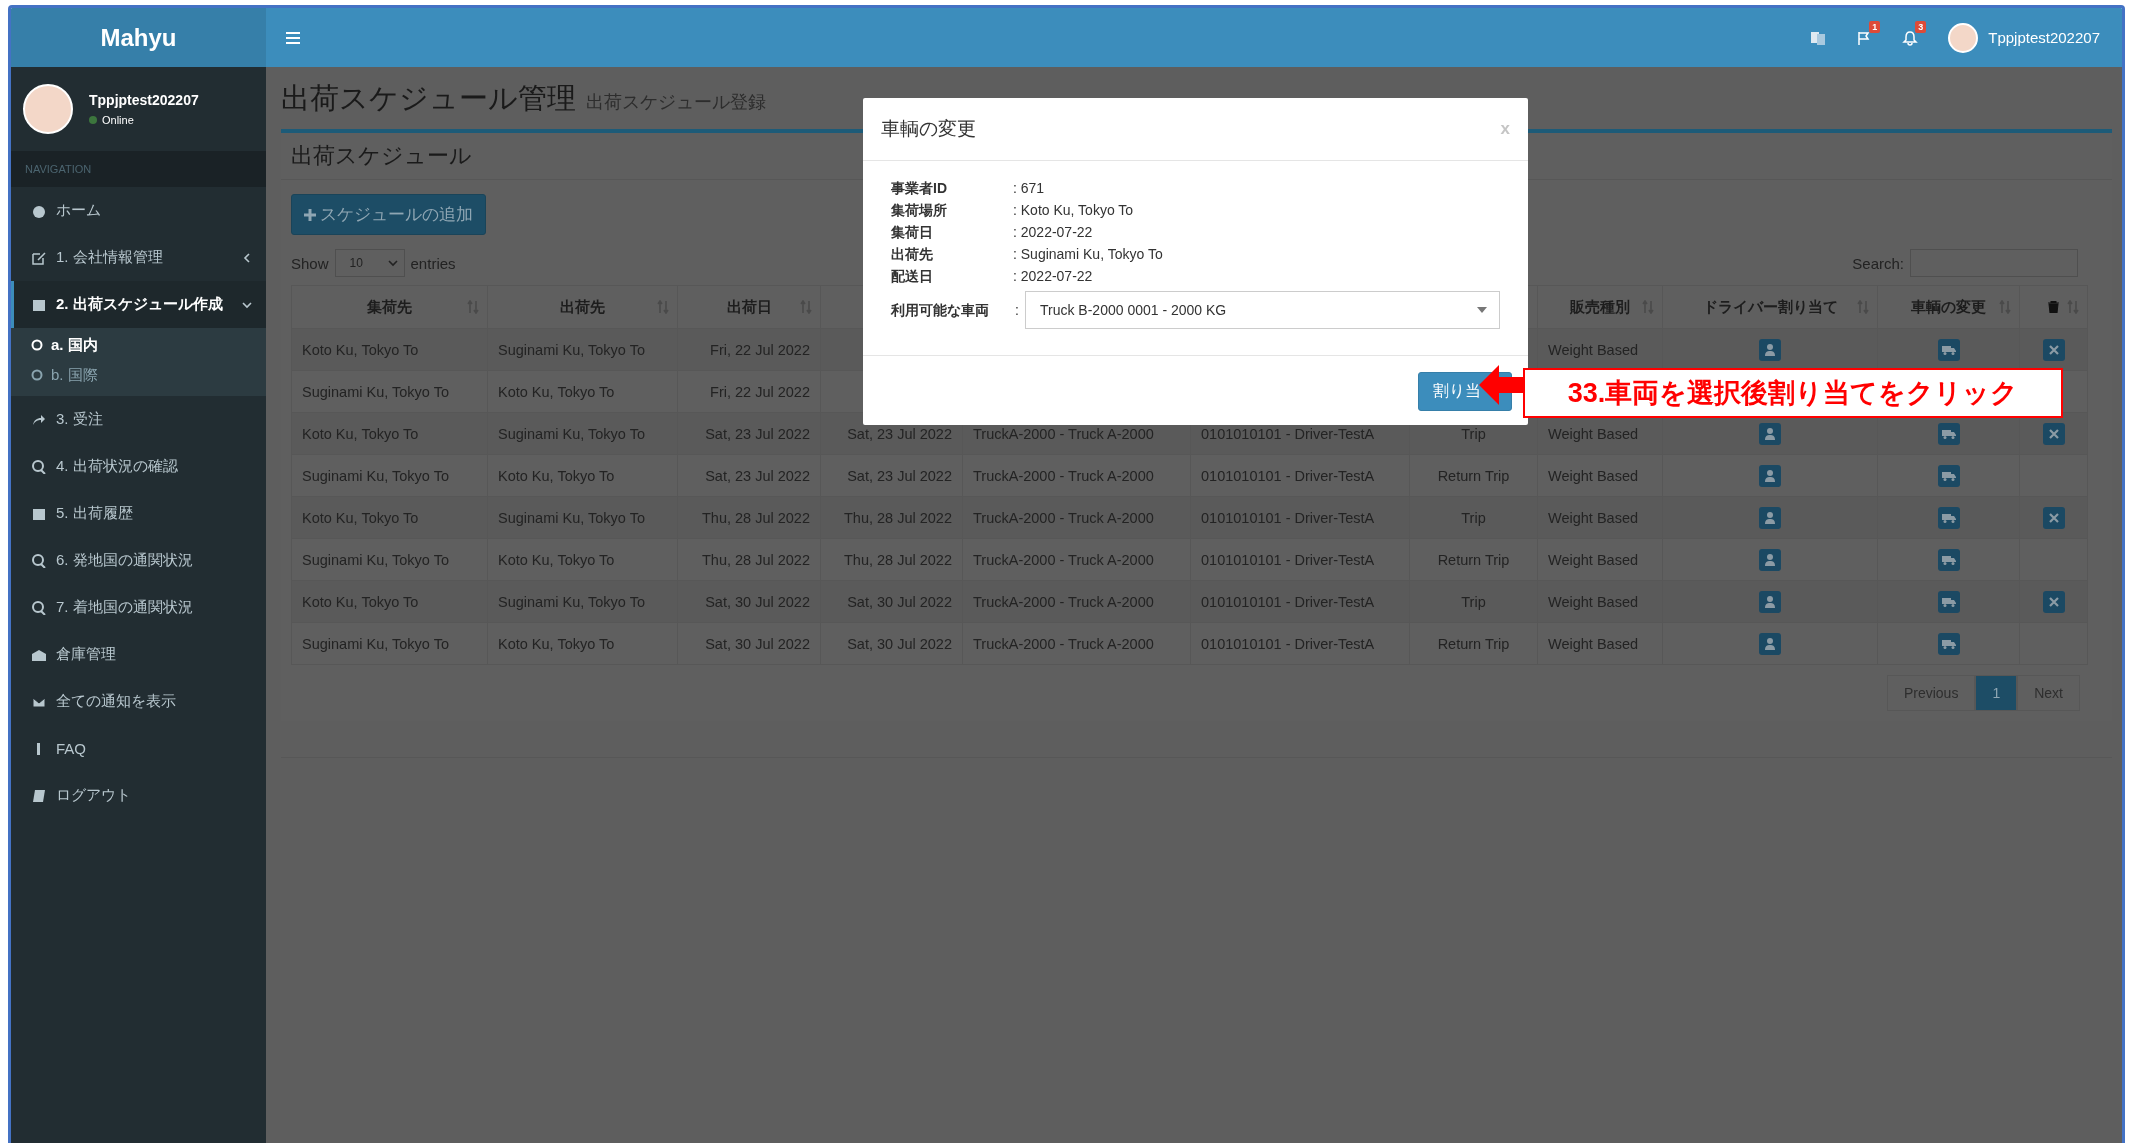  I want to click on plus-icon, so click(310, 214).